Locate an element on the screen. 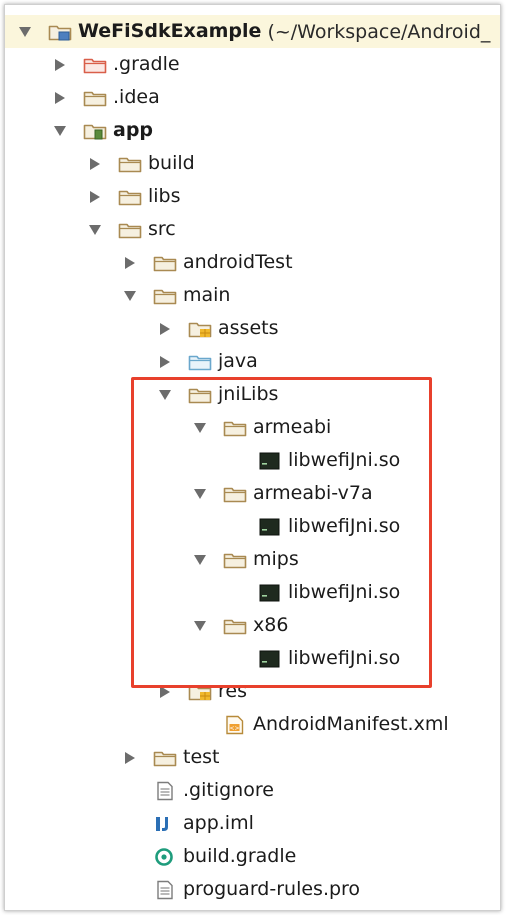 Image resolution: width=507 pixels, height=915 pixels. tree-node-main-8: main is located at coordinates (252, 295).